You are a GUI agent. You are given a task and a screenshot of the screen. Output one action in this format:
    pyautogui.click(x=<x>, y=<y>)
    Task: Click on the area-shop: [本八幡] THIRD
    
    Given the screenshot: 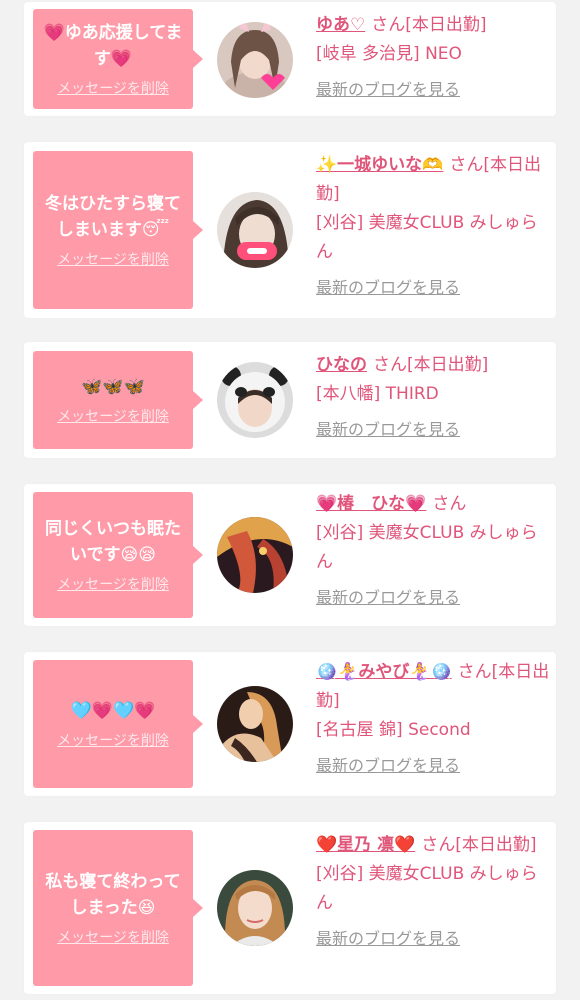 What is the action you would take?
    pyautogui.click(x=377, y=394)
    